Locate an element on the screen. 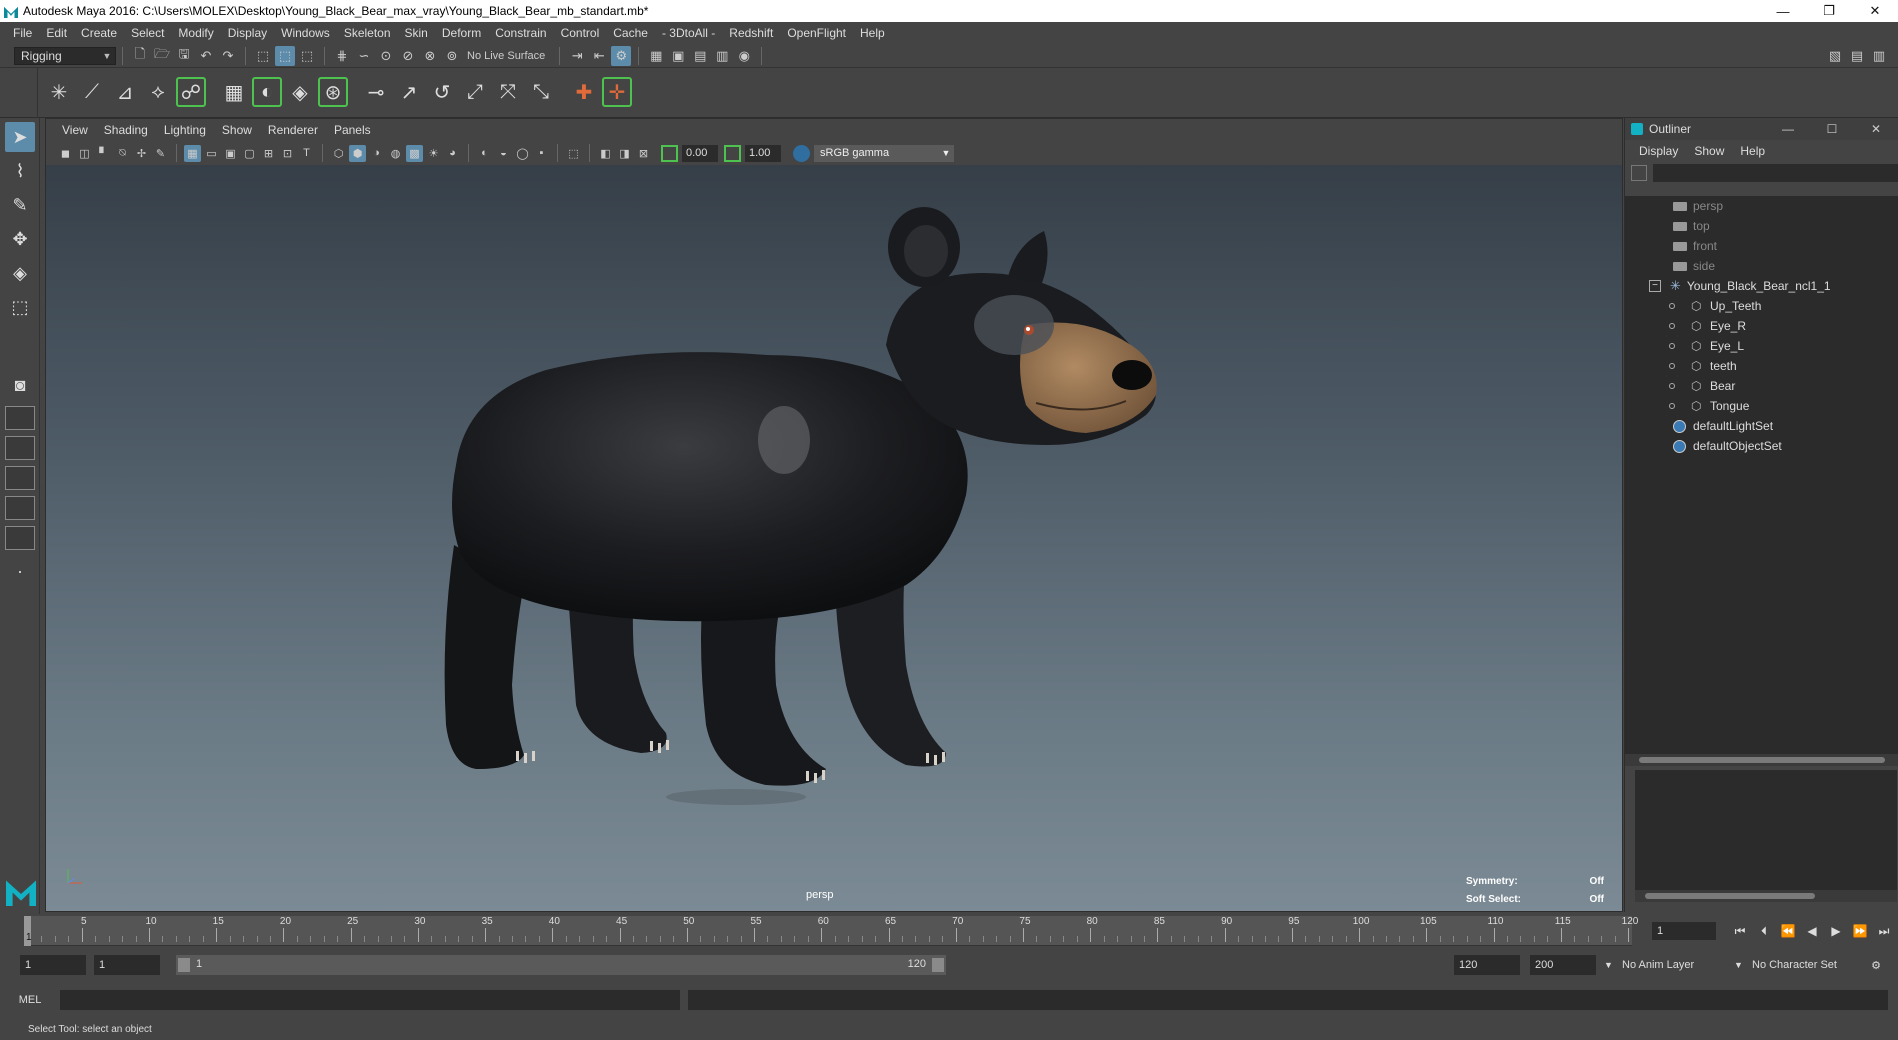 This screenshot has width=1898, height=1040. shelf-tabs-handle is located at coordinates (19, 93).